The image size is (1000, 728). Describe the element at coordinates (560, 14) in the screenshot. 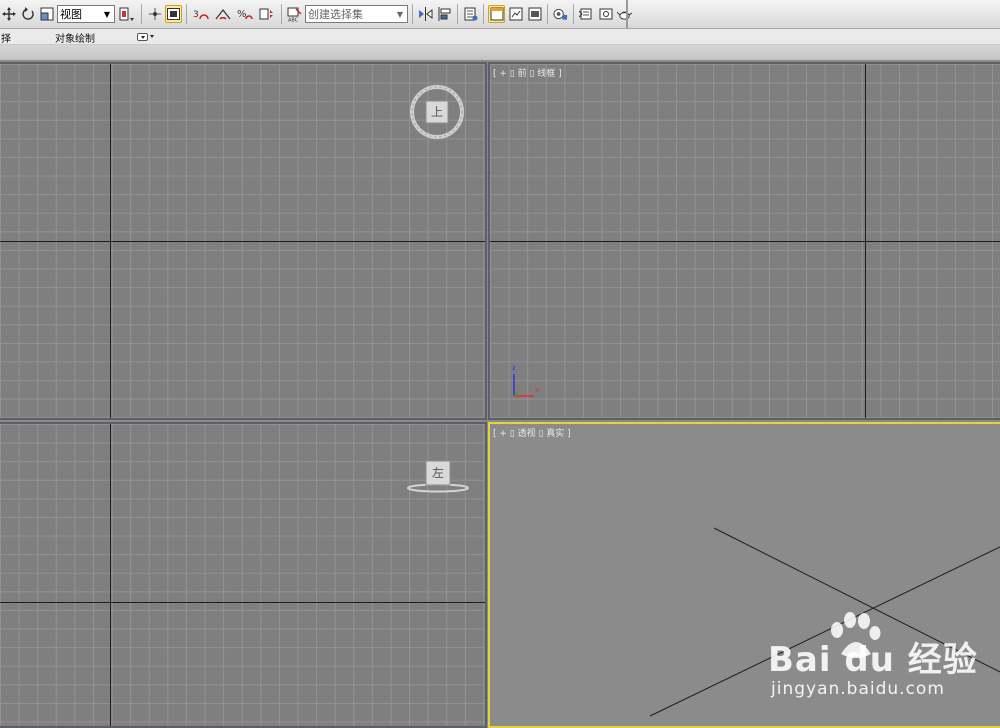

I see `schematic-view-icon` at that location.